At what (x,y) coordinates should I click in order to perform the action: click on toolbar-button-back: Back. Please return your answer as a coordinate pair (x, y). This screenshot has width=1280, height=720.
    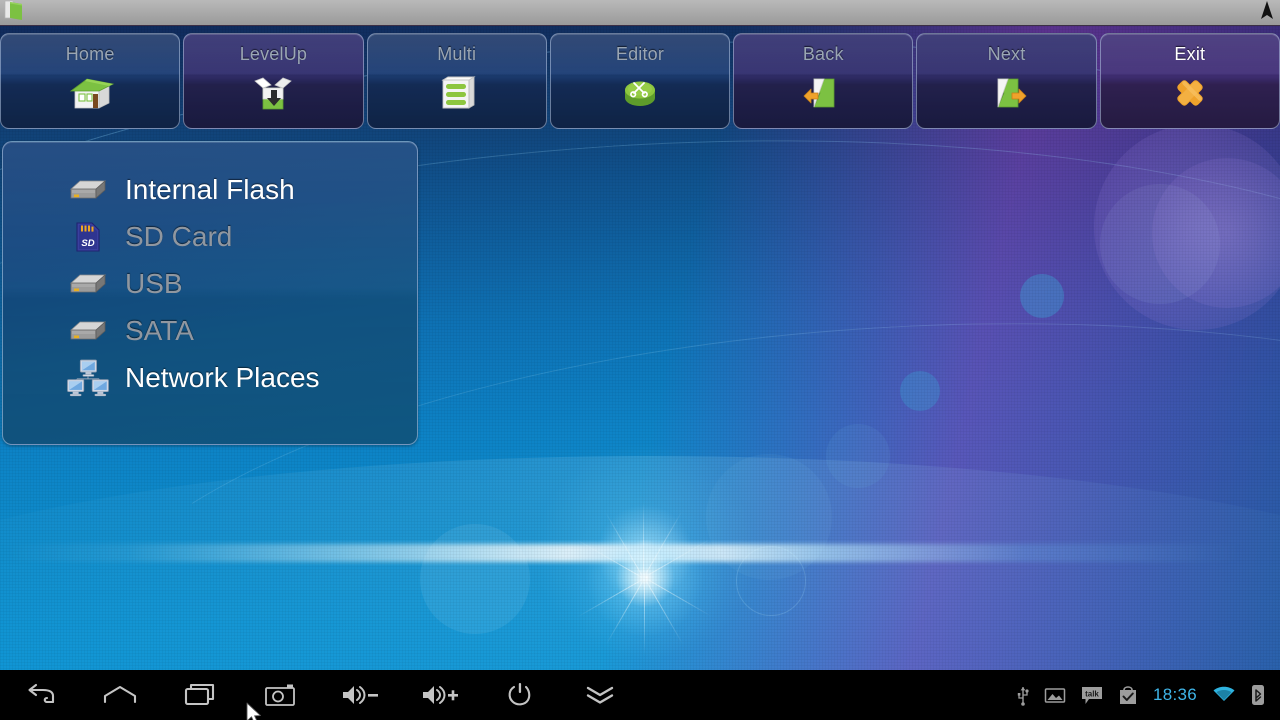
    Looking at the image, I should click on (823, 81).